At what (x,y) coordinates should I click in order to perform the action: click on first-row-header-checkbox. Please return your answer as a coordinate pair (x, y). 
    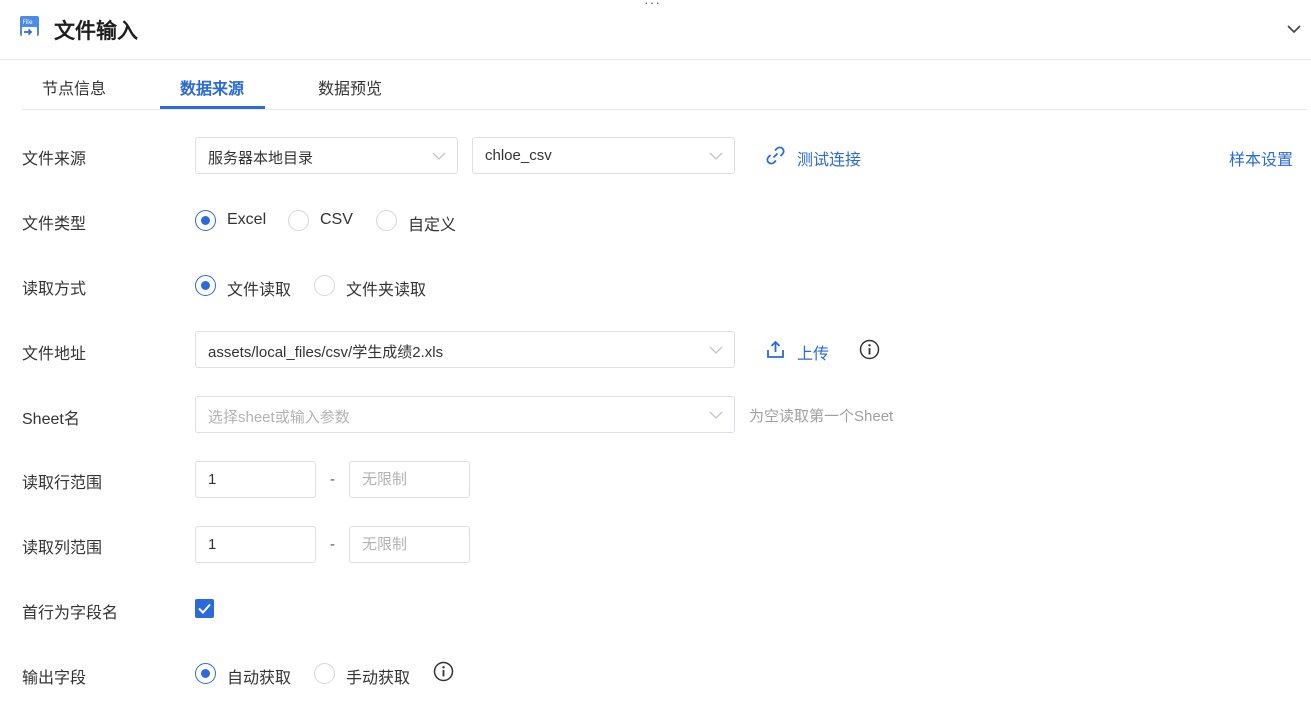
    Looking at the image, I should click on (204, 608).